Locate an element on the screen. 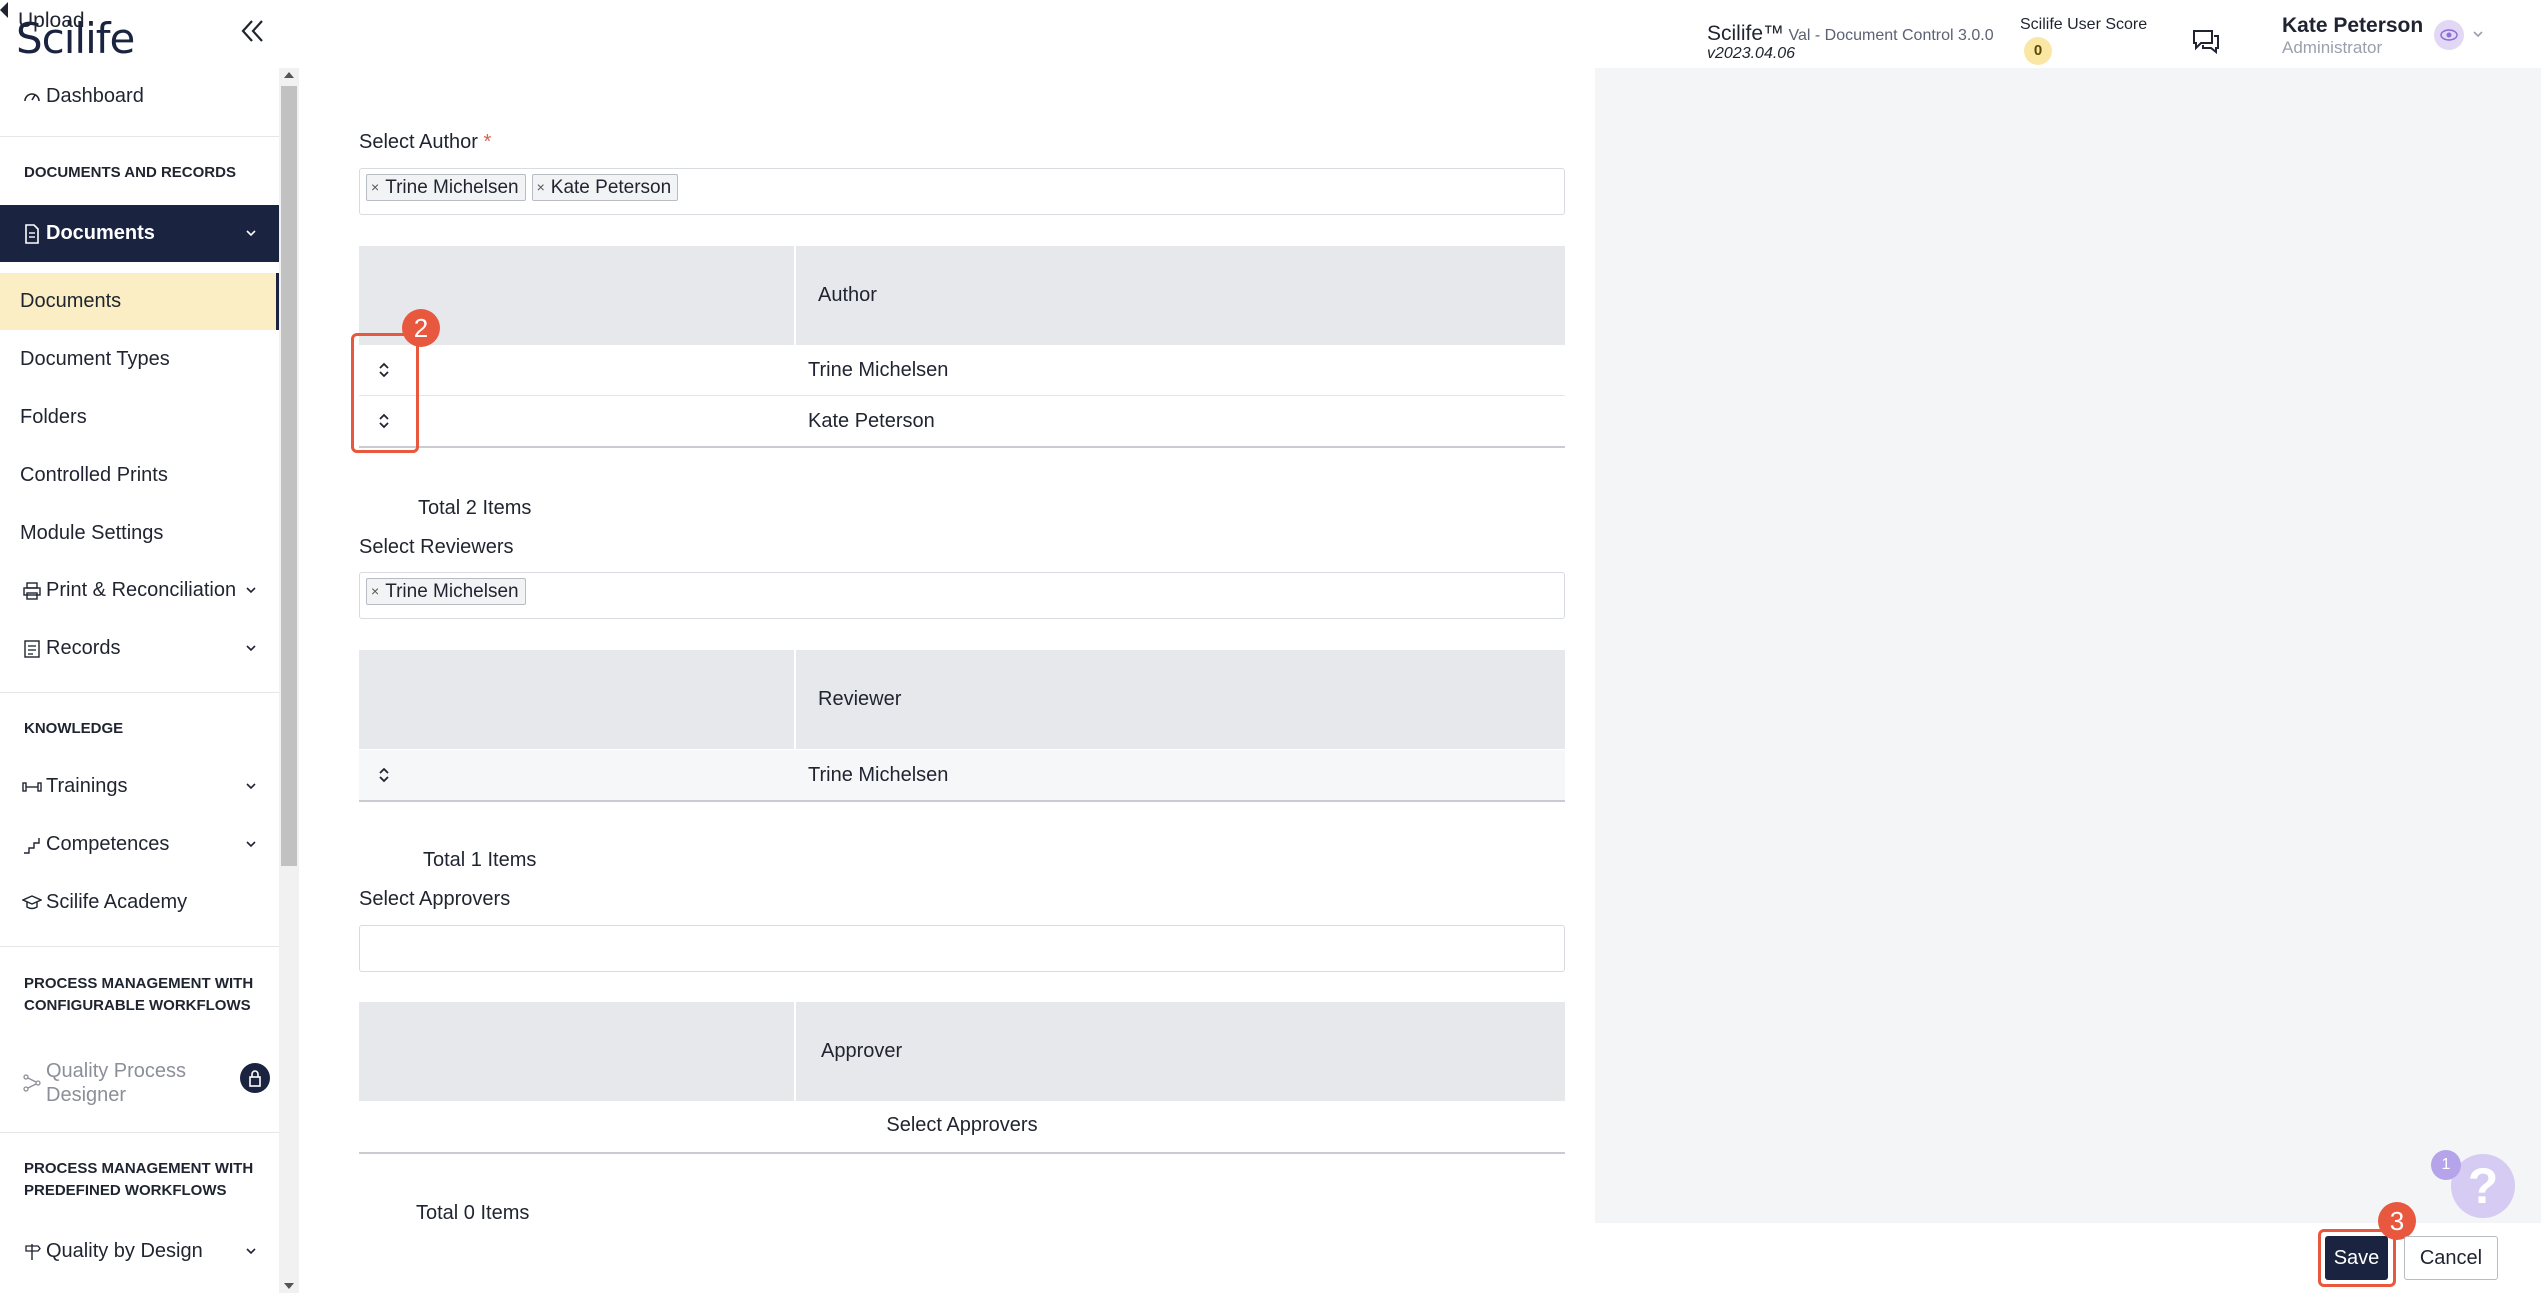  sidebar-item-dashboard: Dashboard is located at coordinates (139, 96).